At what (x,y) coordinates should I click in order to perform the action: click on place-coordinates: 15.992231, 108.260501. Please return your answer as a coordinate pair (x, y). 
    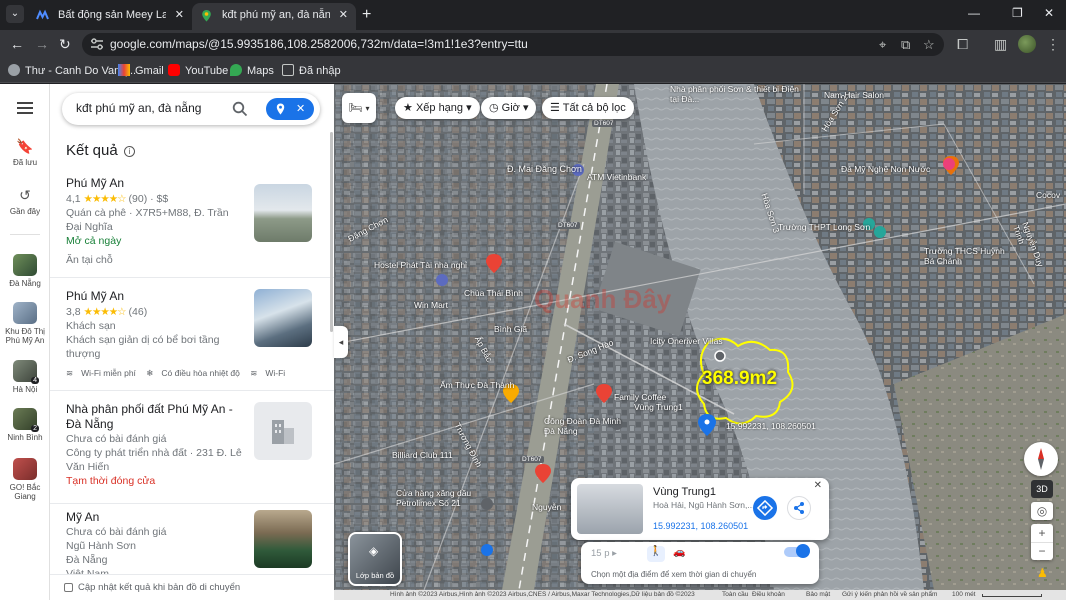
    Looking at the image, I should click on (700, 526).